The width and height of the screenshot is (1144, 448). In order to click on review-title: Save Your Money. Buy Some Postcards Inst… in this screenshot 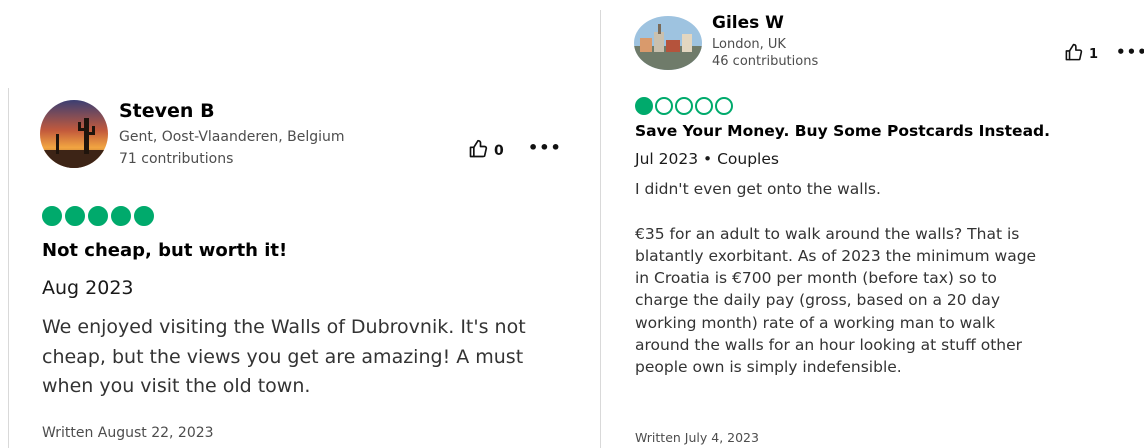, I will do `click(842, 131)`.